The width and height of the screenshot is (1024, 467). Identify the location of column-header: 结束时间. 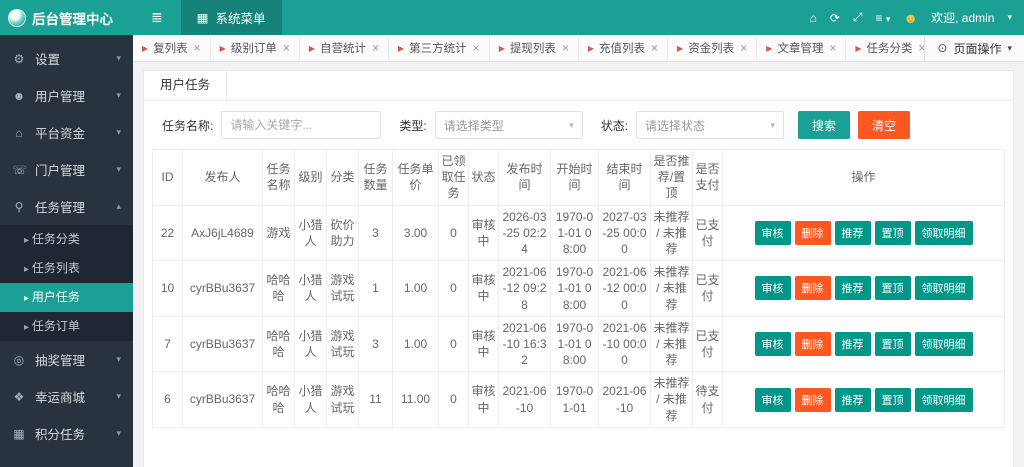
(624, 177).